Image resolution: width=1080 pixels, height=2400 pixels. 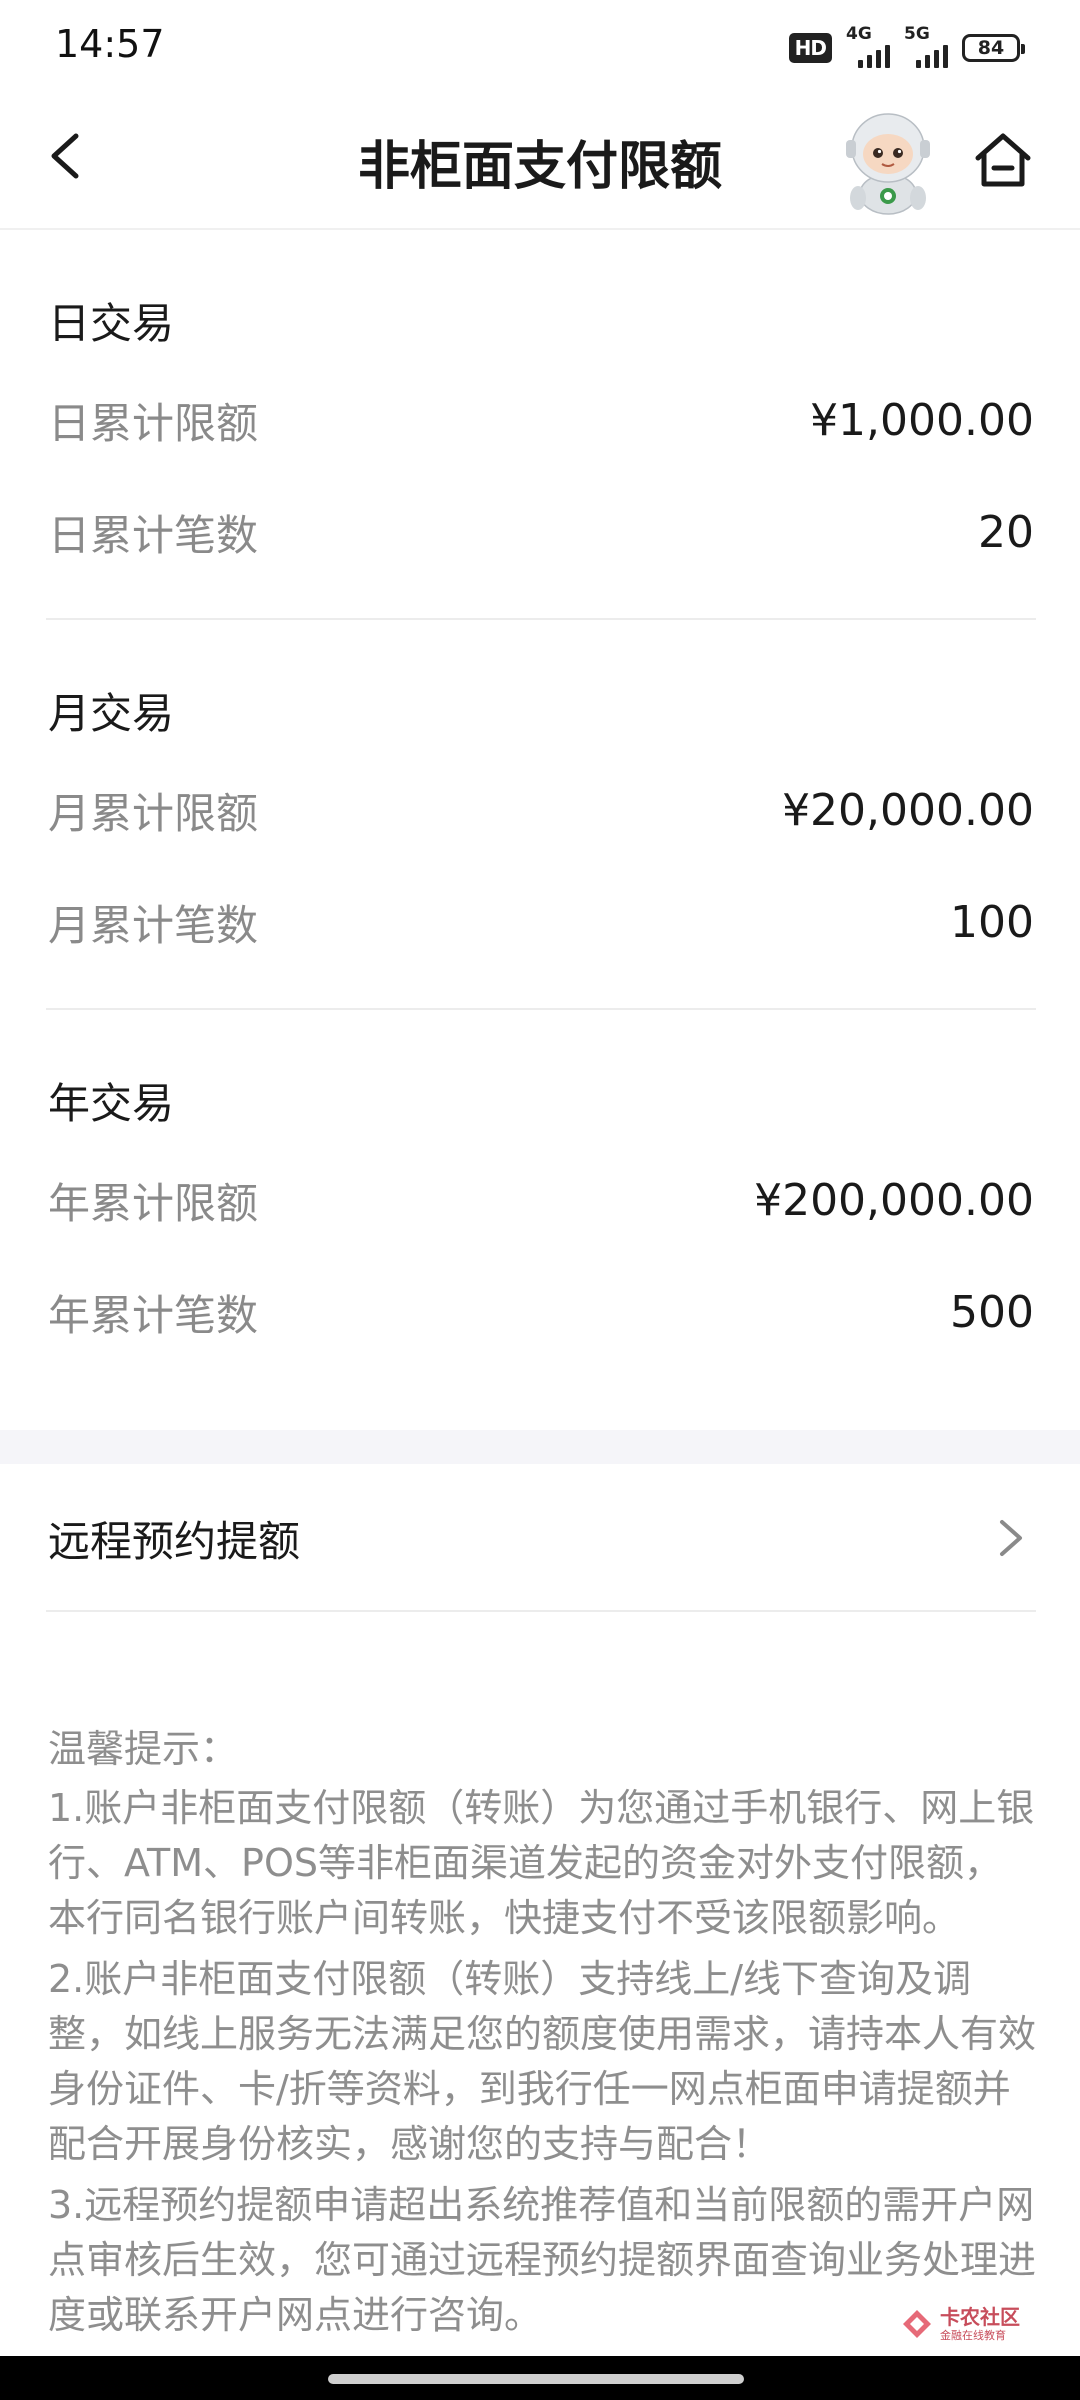 What do you see at coordinates (153, 423) in the screenshot?
I see `row-label: 日累计限额` at bounding box center [153, 423].